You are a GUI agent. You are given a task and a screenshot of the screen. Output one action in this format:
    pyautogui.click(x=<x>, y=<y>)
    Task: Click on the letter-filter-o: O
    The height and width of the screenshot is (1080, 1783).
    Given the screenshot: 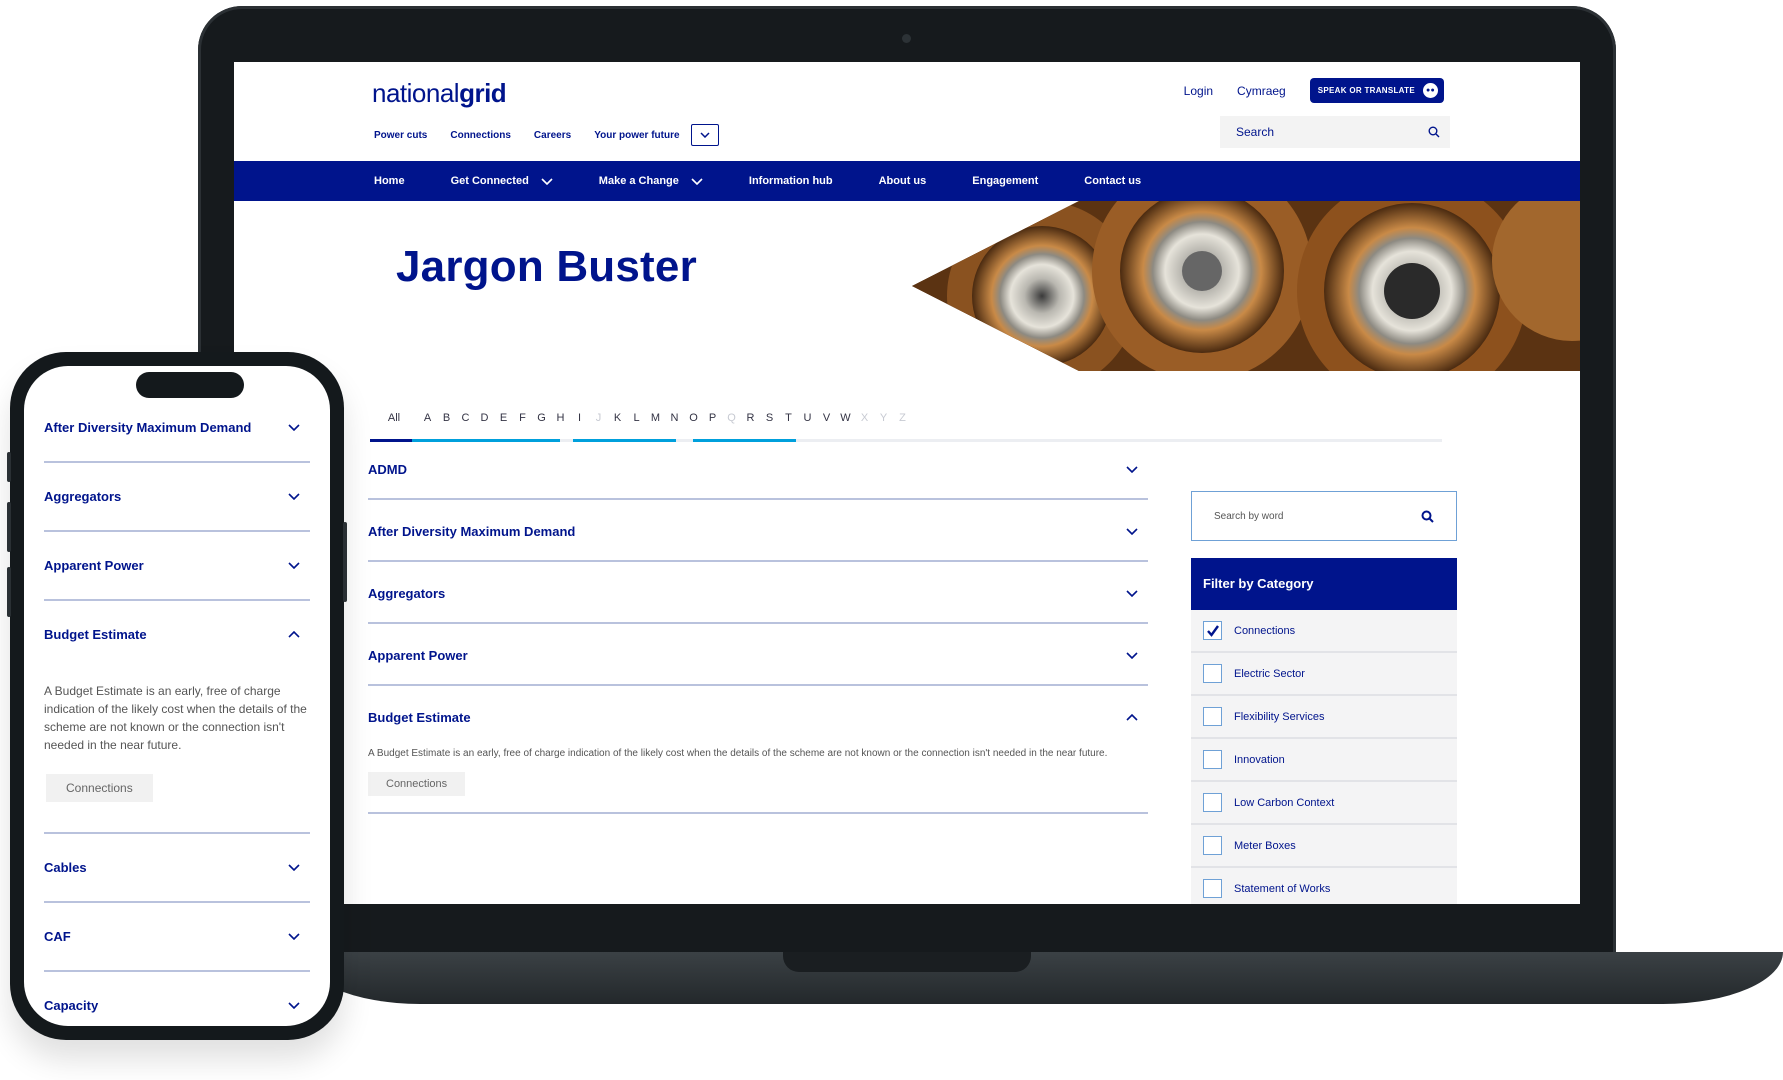 What is the action you would take?
    pyautogui.click(x=693, y=418)
    